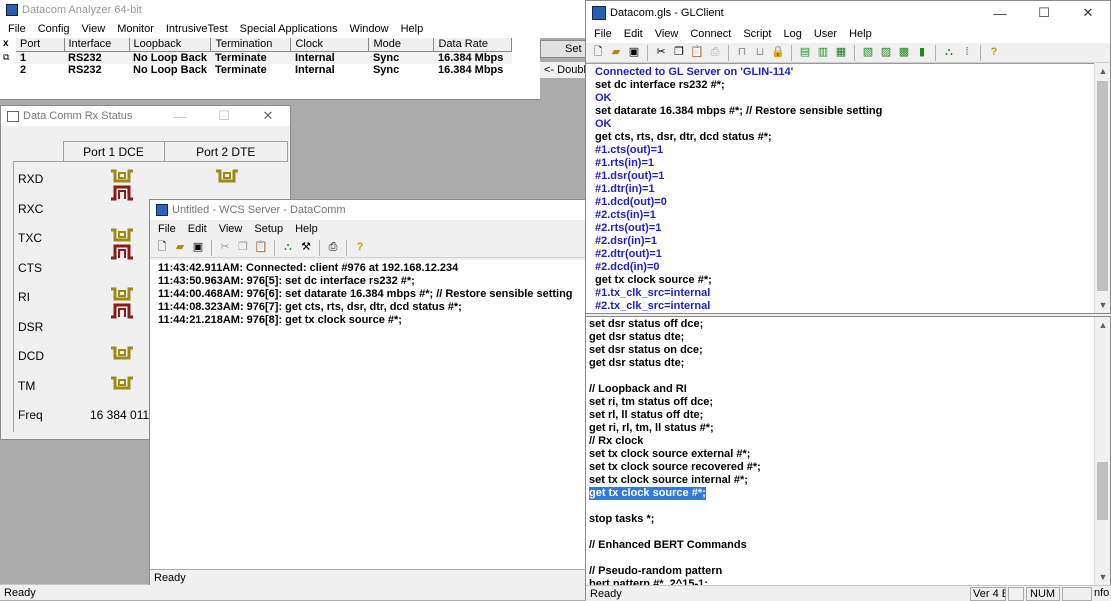 The width and height of the screenshot is (1111, 601). Describe the element at coordinates (135, 29) in the screenshot. I see `menu-monitor: Monitor` at that location.